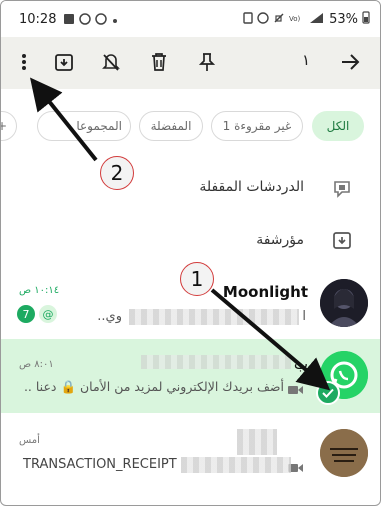 This screenshot has height=506, width=381. What do you see at coordinates (248, 19) in the screenshot?
I see `battery-saver-icon` at bounding box center [248, 19].